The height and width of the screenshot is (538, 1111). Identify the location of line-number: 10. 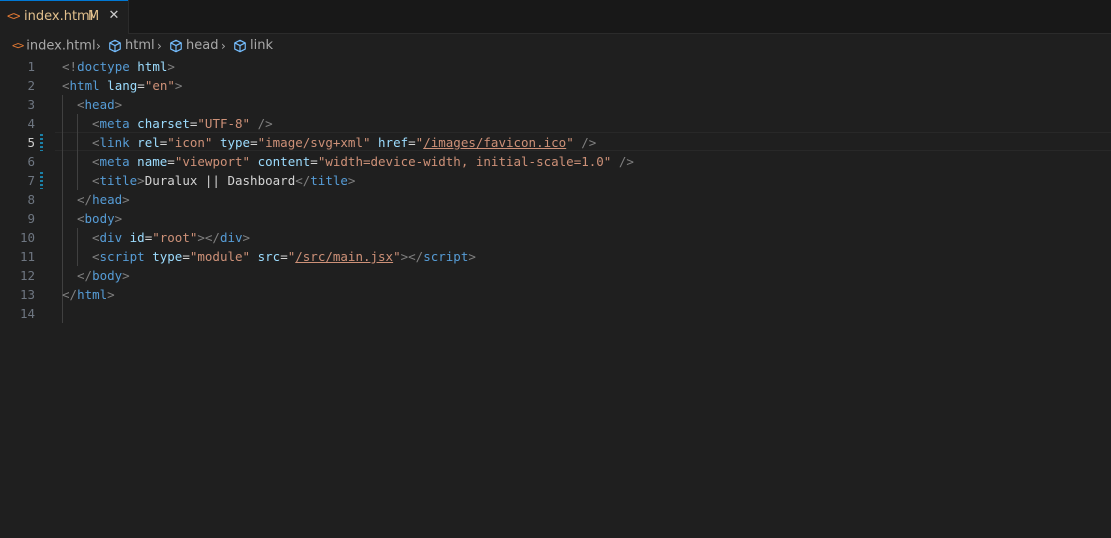
(27, 237).